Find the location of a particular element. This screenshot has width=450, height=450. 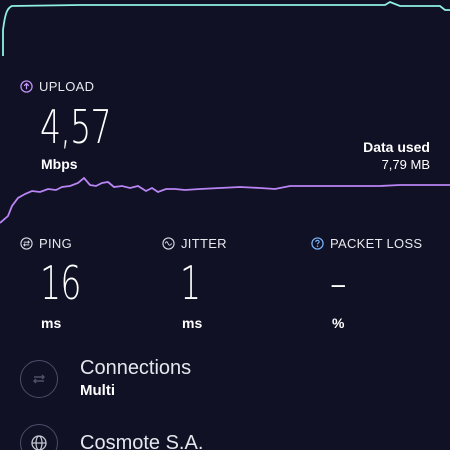

jitter-wave-icon is located at coordinates (168, 243).